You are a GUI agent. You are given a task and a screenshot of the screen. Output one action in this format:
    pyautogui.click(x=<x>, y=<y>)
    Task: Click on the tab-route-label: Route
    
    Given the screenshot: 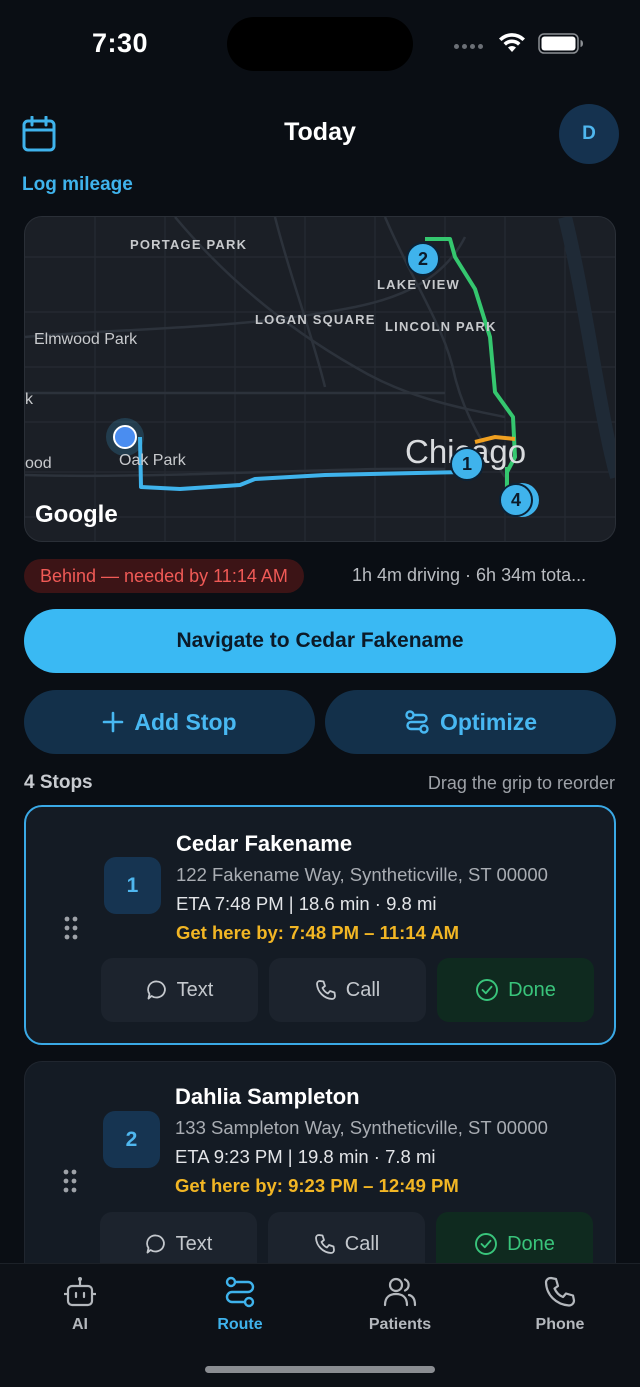 What is the action you would take?
    pyautogui.click(x=240, y=1324)
    